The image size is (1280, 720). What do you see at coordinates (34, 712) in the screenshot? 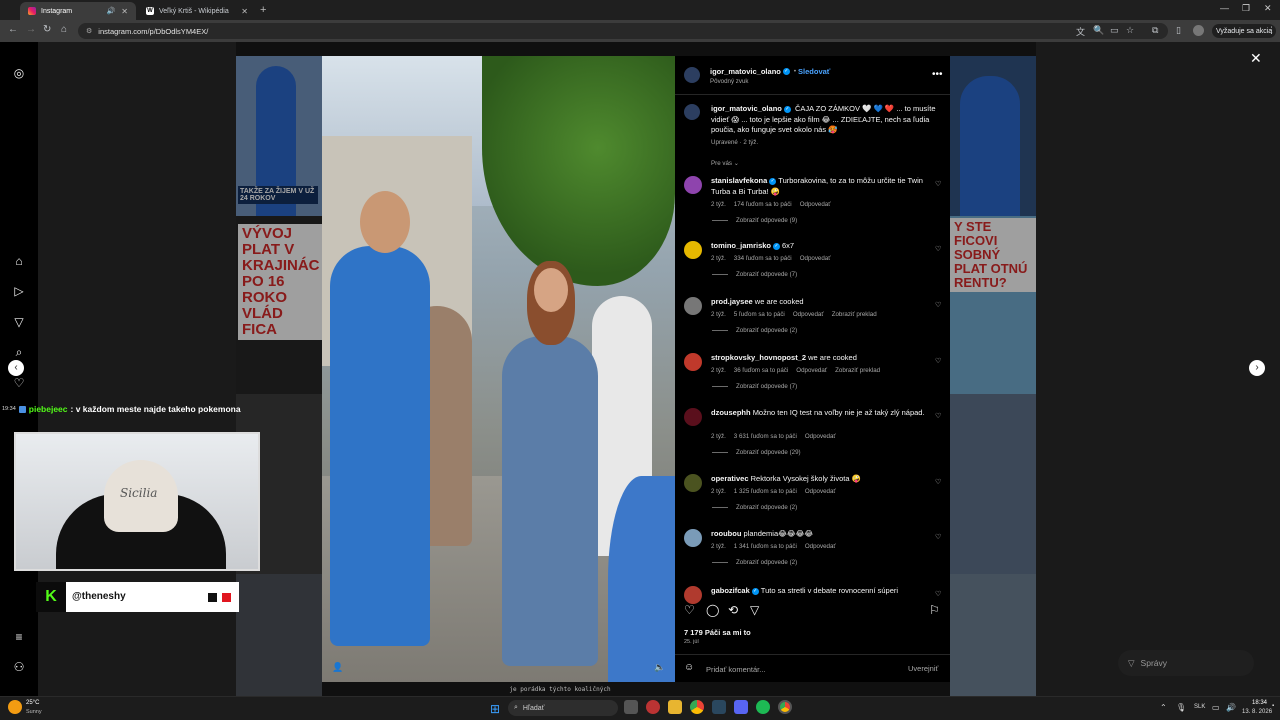
I see `weather-desc: Sunny` at bounding box center [34, 712].